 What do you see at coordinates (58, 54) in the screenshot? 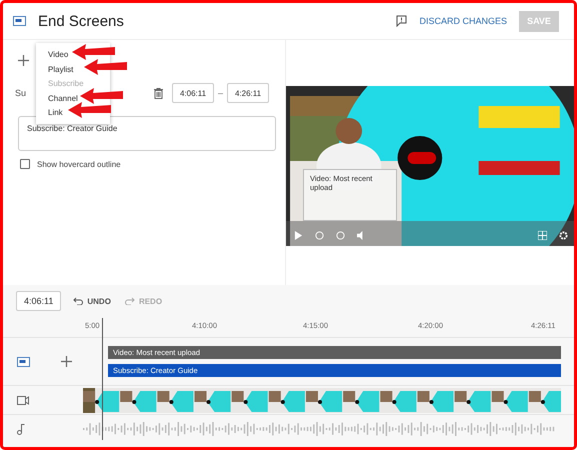
I see `menu-item: Video` at bounding box center [58, 54].